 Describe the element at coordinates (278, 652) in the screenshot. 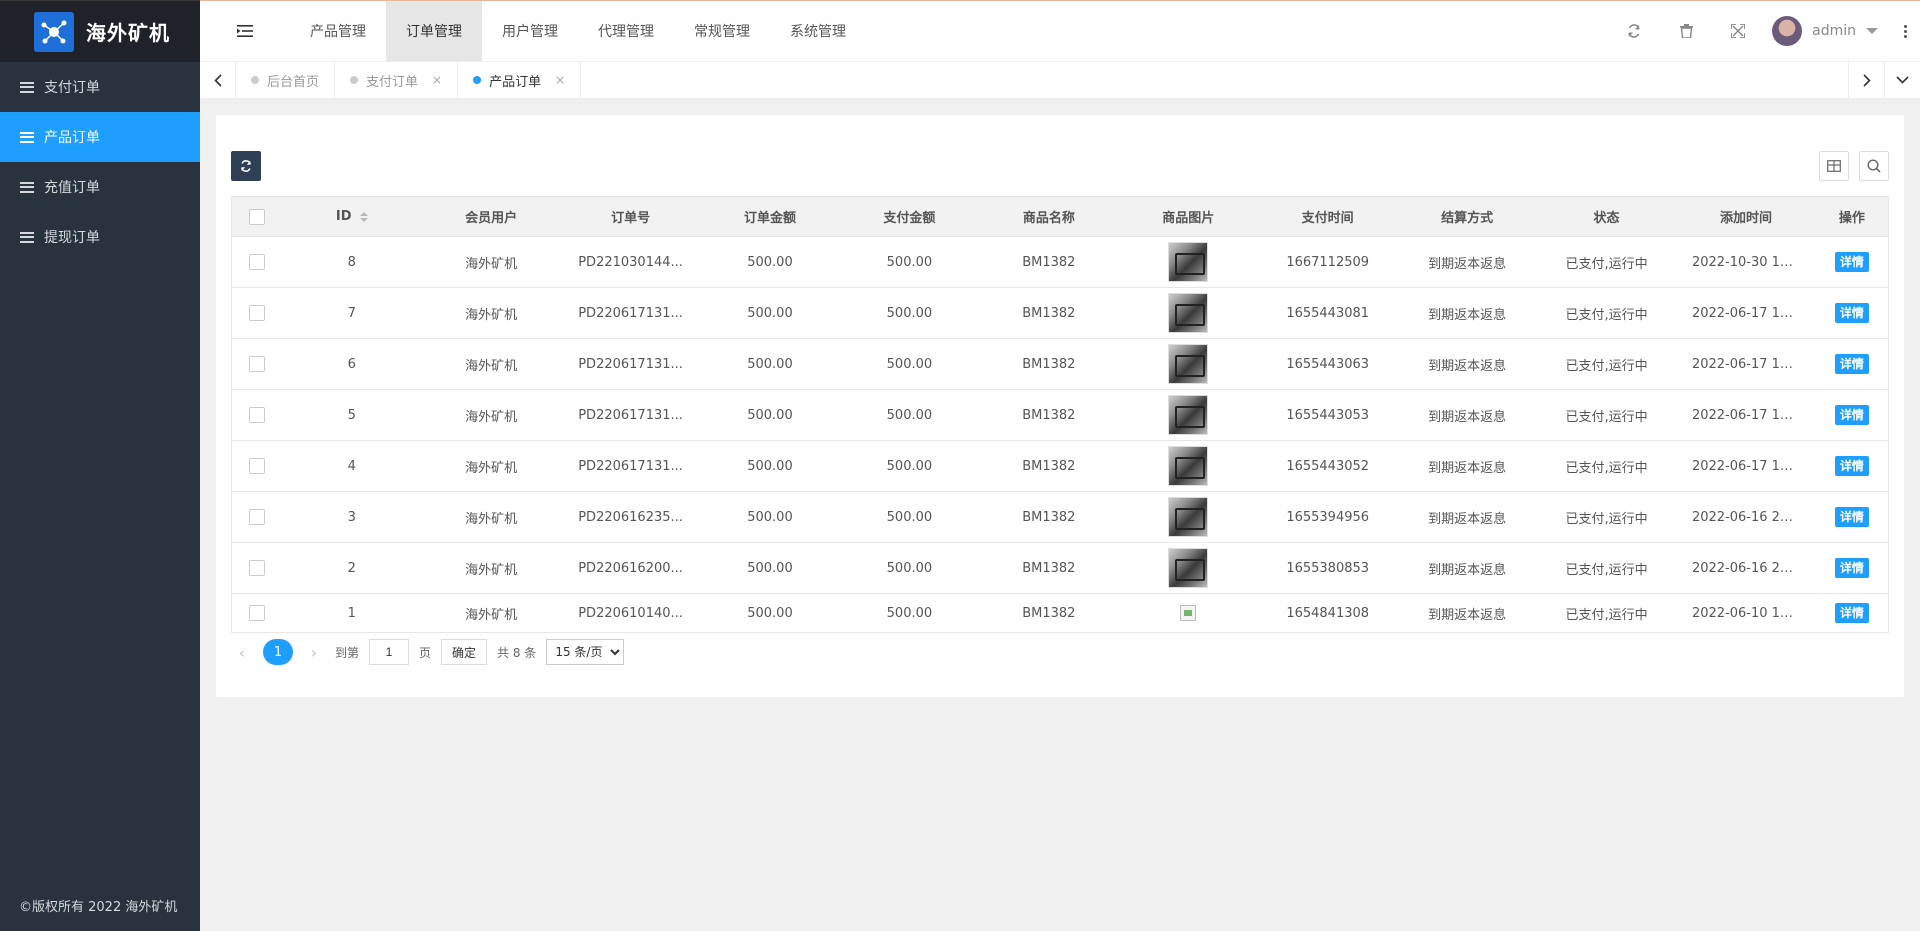

I see `current-page: 1` at that location.